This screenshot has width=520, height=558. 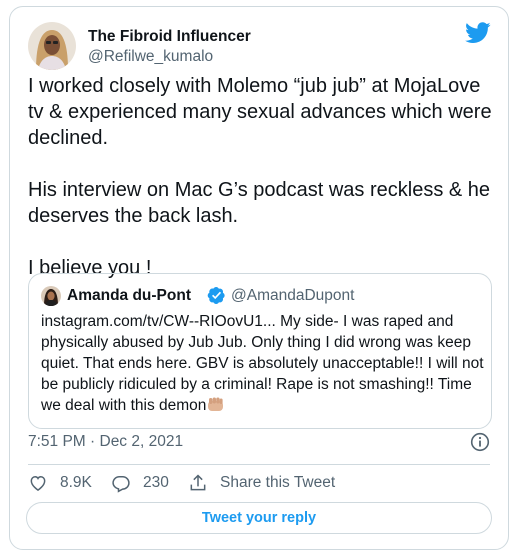 I want to click on author-avatar, so click(x=52, y=46).